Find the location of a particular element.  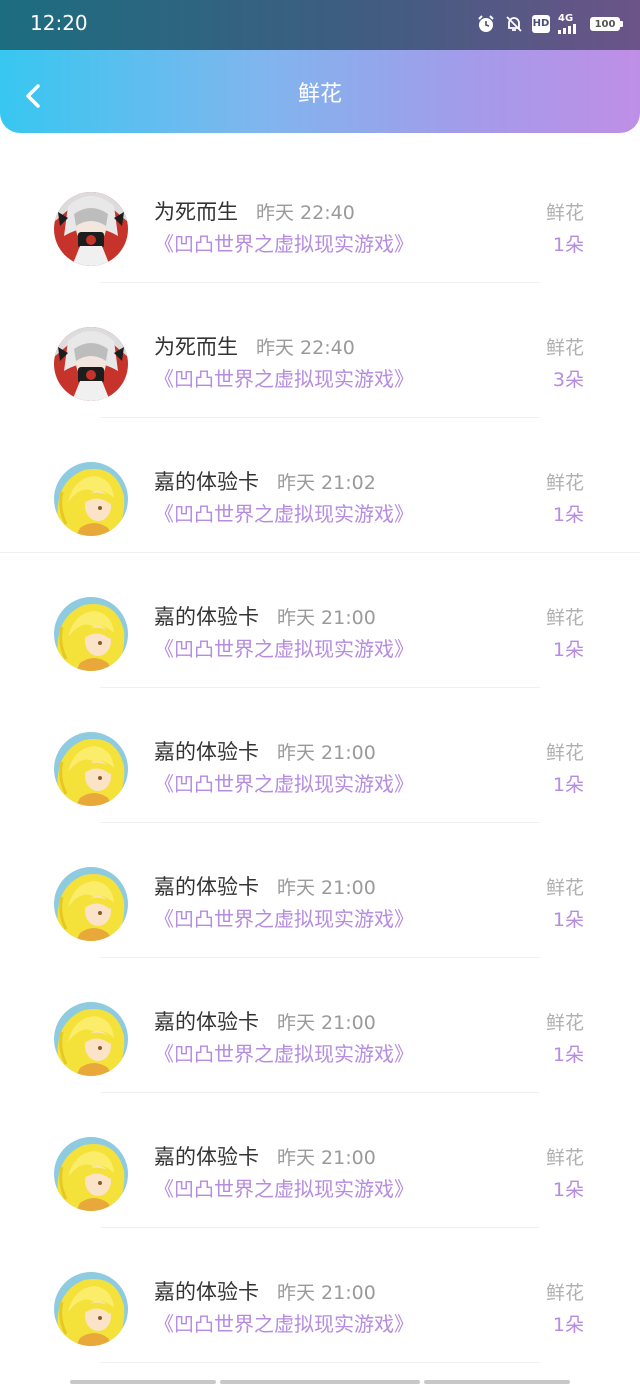

signal-icon: 4G is located at coordinates (570, 24).